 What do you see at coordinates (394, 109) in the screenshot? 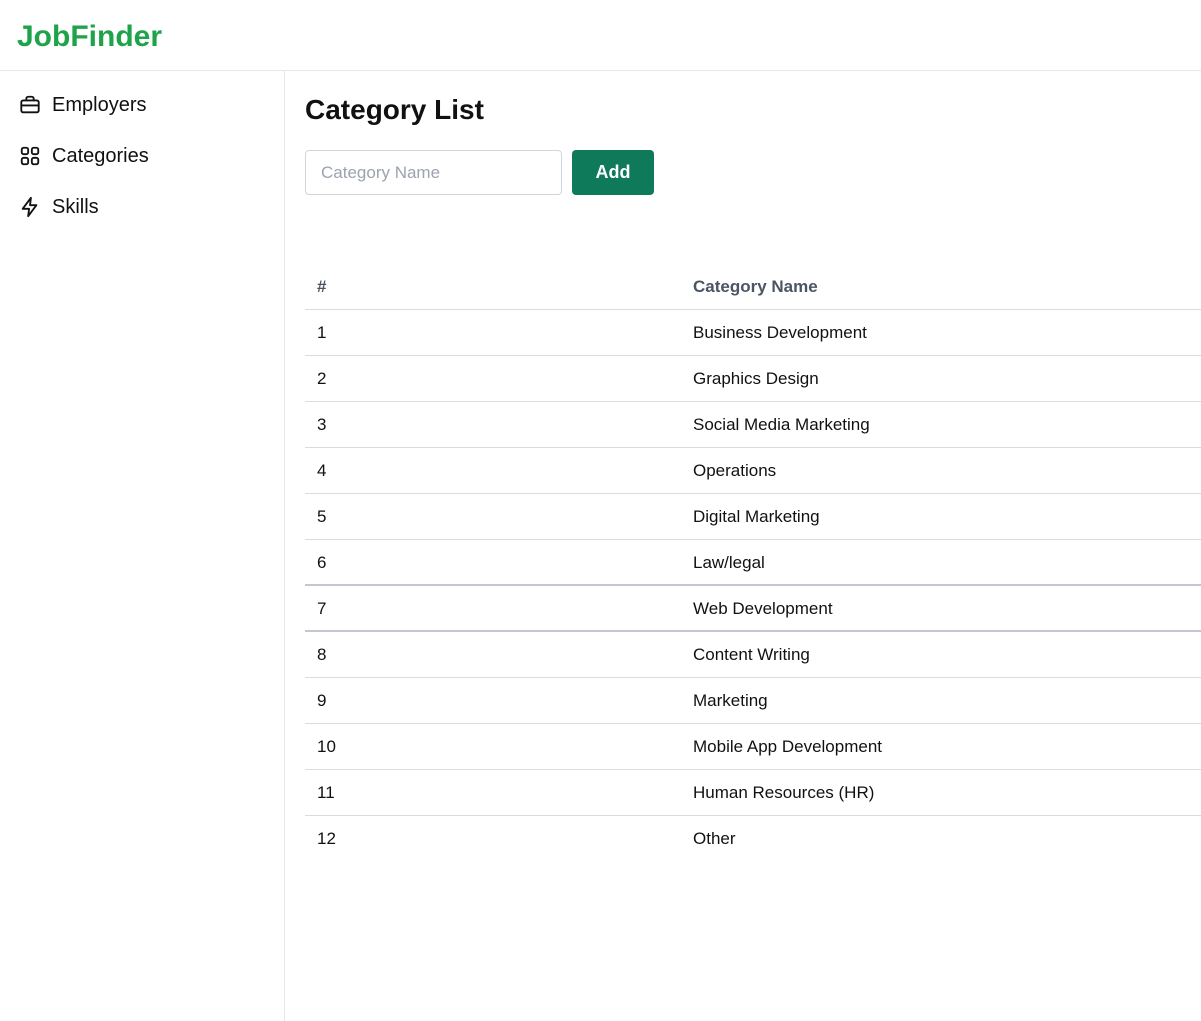
I see `page-title: Category List` at bounding box center [394, 109].